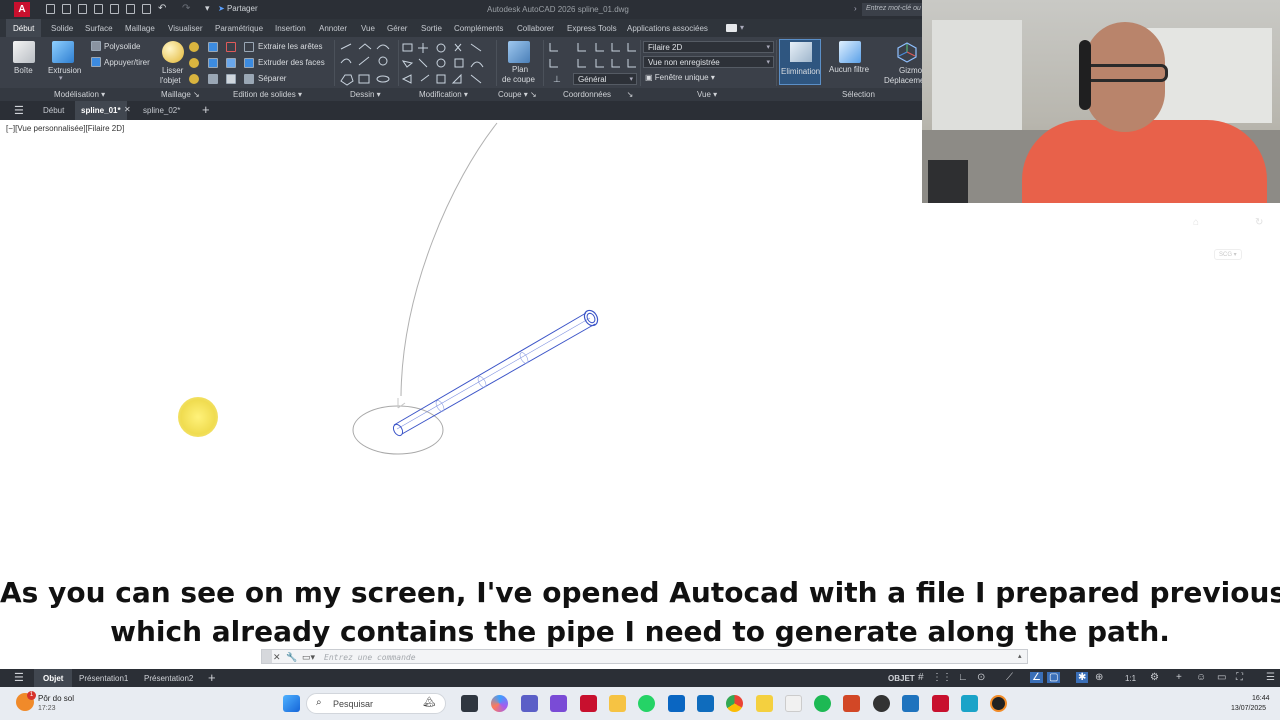 Image resolution: width=1280 pixels, height=720 pixels. Describe the element at coordinates (103, 678) in the screenshot. I see `layout-tab-1: Présentation1` at that location.